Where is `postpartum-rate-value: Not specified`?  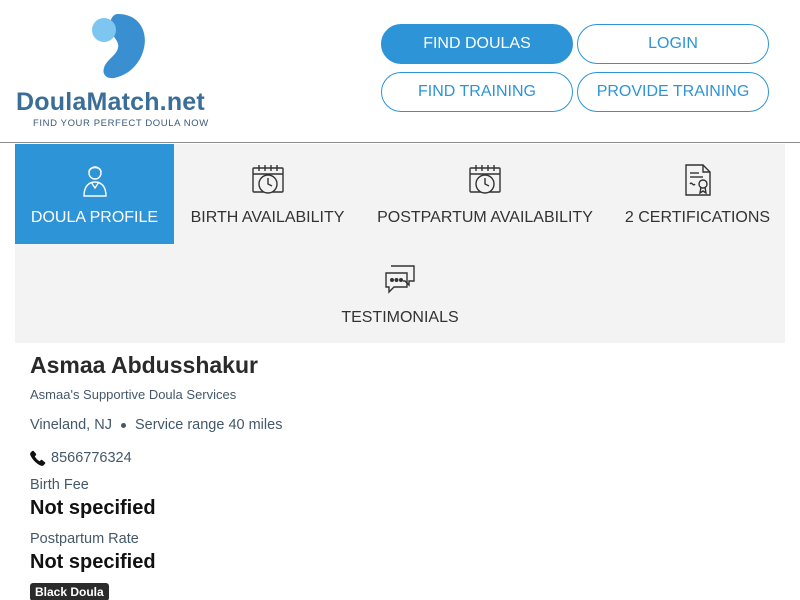
postpartum-rate-value: Not specified is located at coordinates (93, 562).